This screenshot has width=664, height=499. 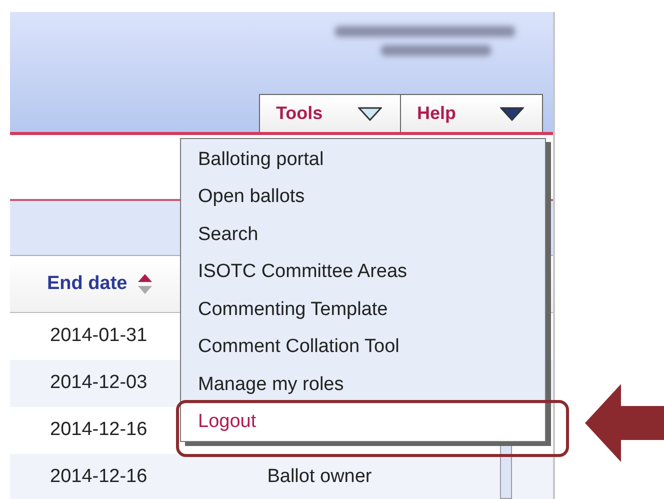 What do you see at coordinates (363, 235) in the screenshot?
I see `menu-item: Search` at bounding box center [363, 235].